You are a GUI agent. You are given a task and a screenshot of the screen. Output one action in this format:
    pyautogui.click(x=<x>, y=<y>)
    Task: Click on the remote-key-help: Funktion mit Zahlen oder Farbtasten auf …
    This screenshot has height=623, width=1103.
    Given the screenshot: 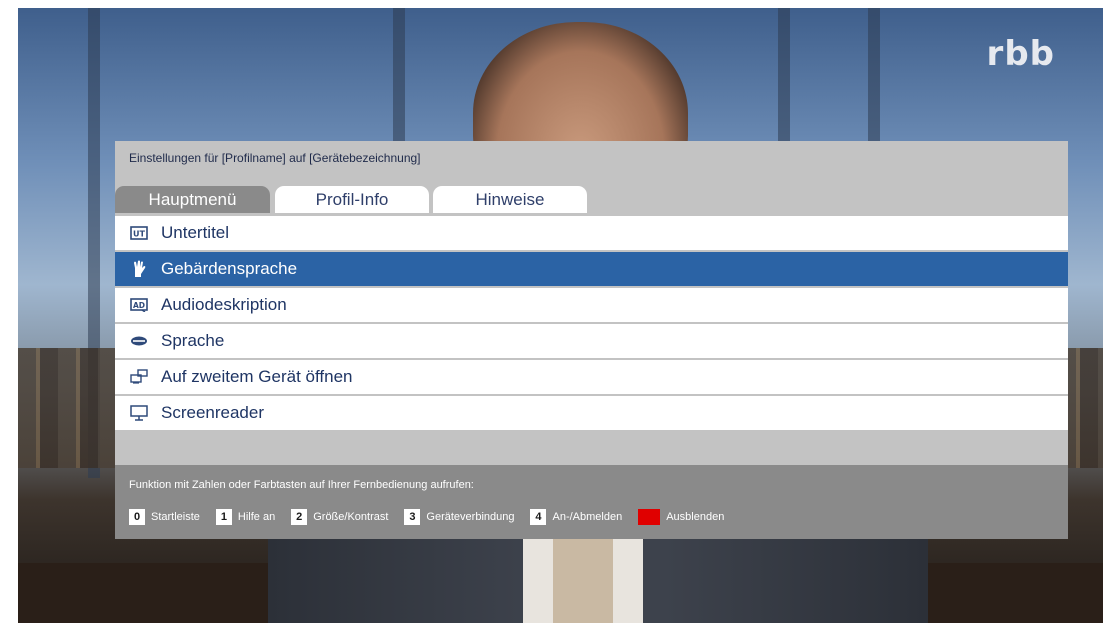 What is the action you would take?
    pyautogui.click(x=591, y=502)
    